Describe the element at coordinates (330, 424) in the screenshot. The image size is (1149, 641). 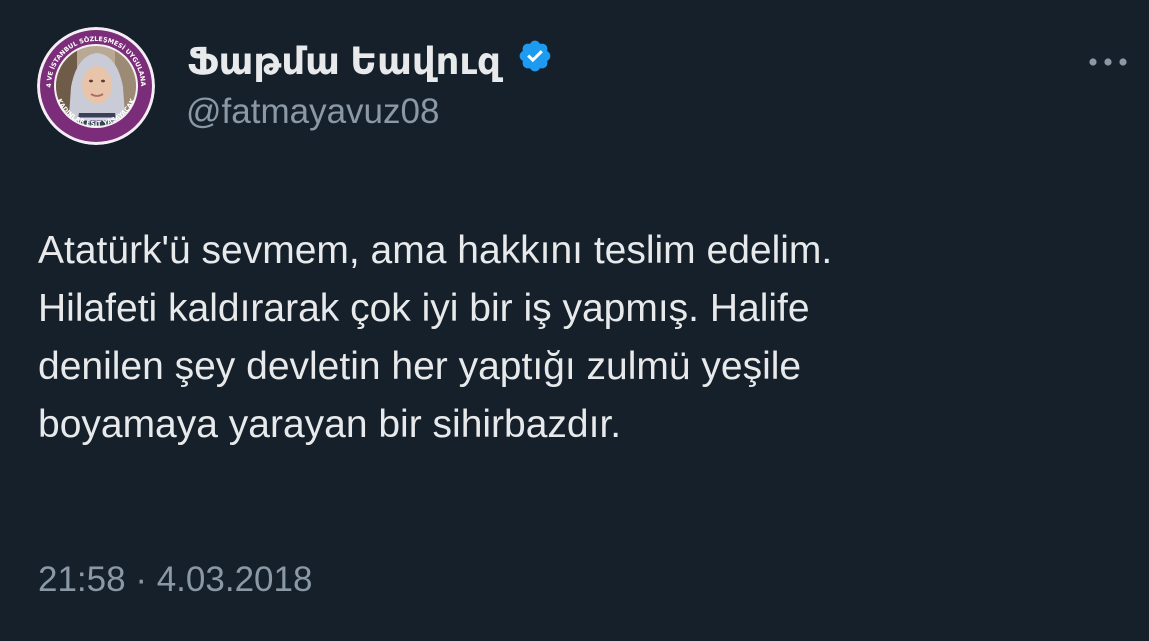
I see `tweet-text-line: boyamaya yarayan bir sihirbazdır.` at that location.